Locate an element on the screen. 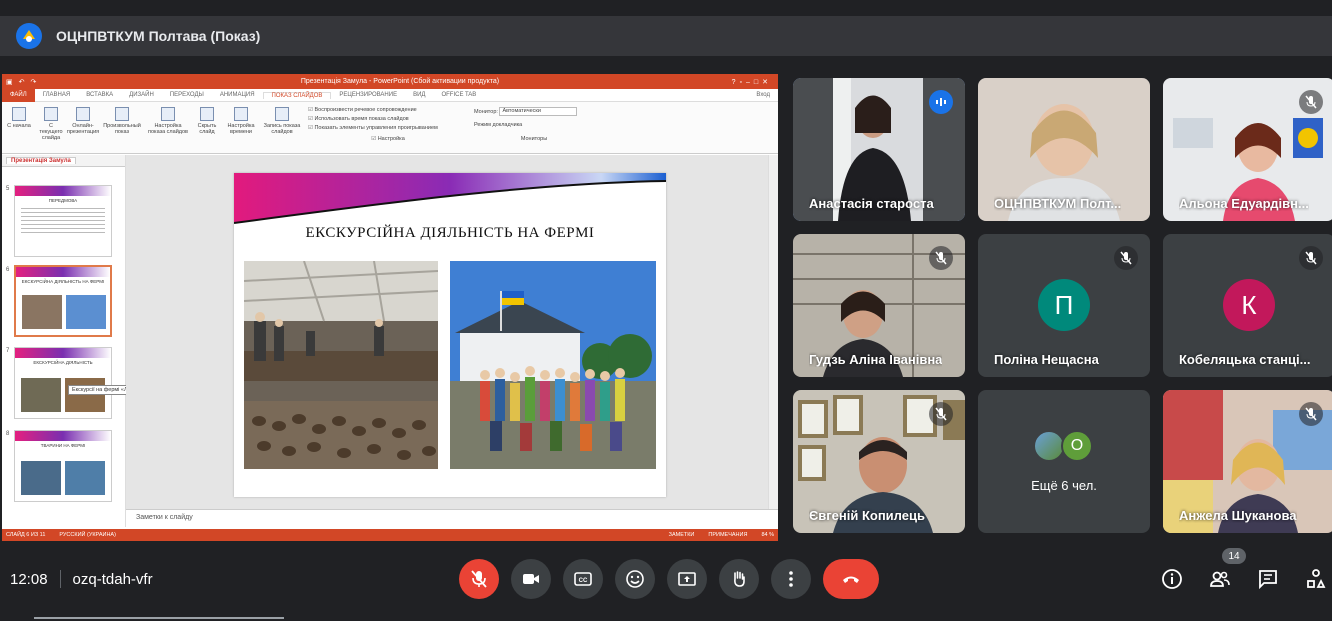  activities-button is located at coordinates (1316, 579).